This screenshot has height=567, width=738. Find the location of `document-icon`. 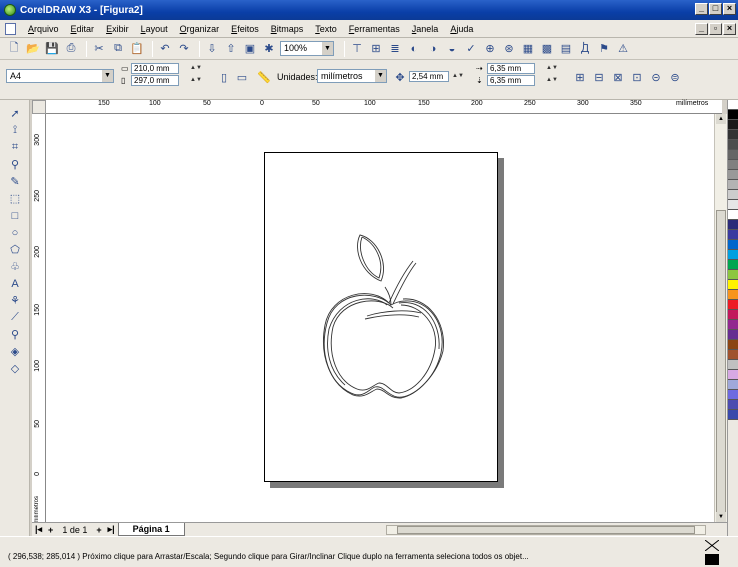

document-icon is located at coordinates (10, 28).